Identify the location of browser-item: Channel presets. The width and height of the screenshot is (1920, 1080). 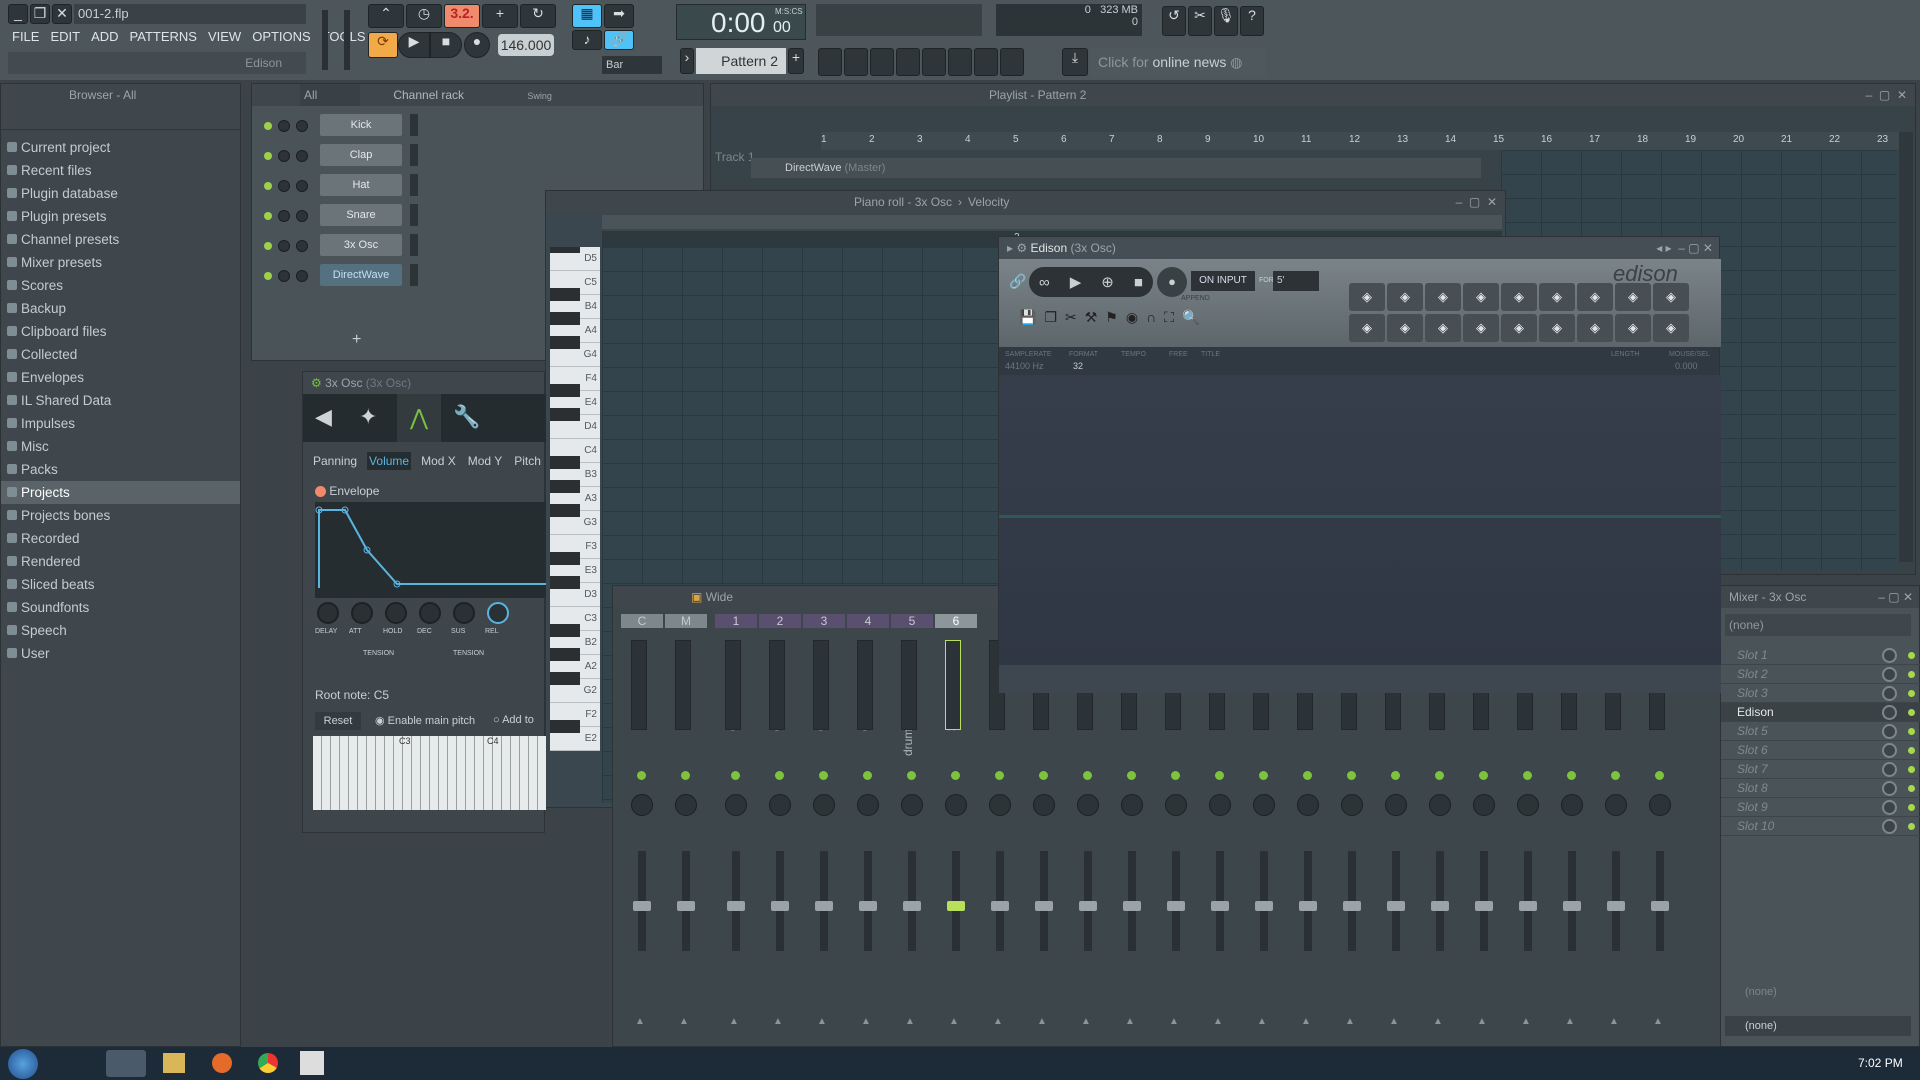
(120, 239).